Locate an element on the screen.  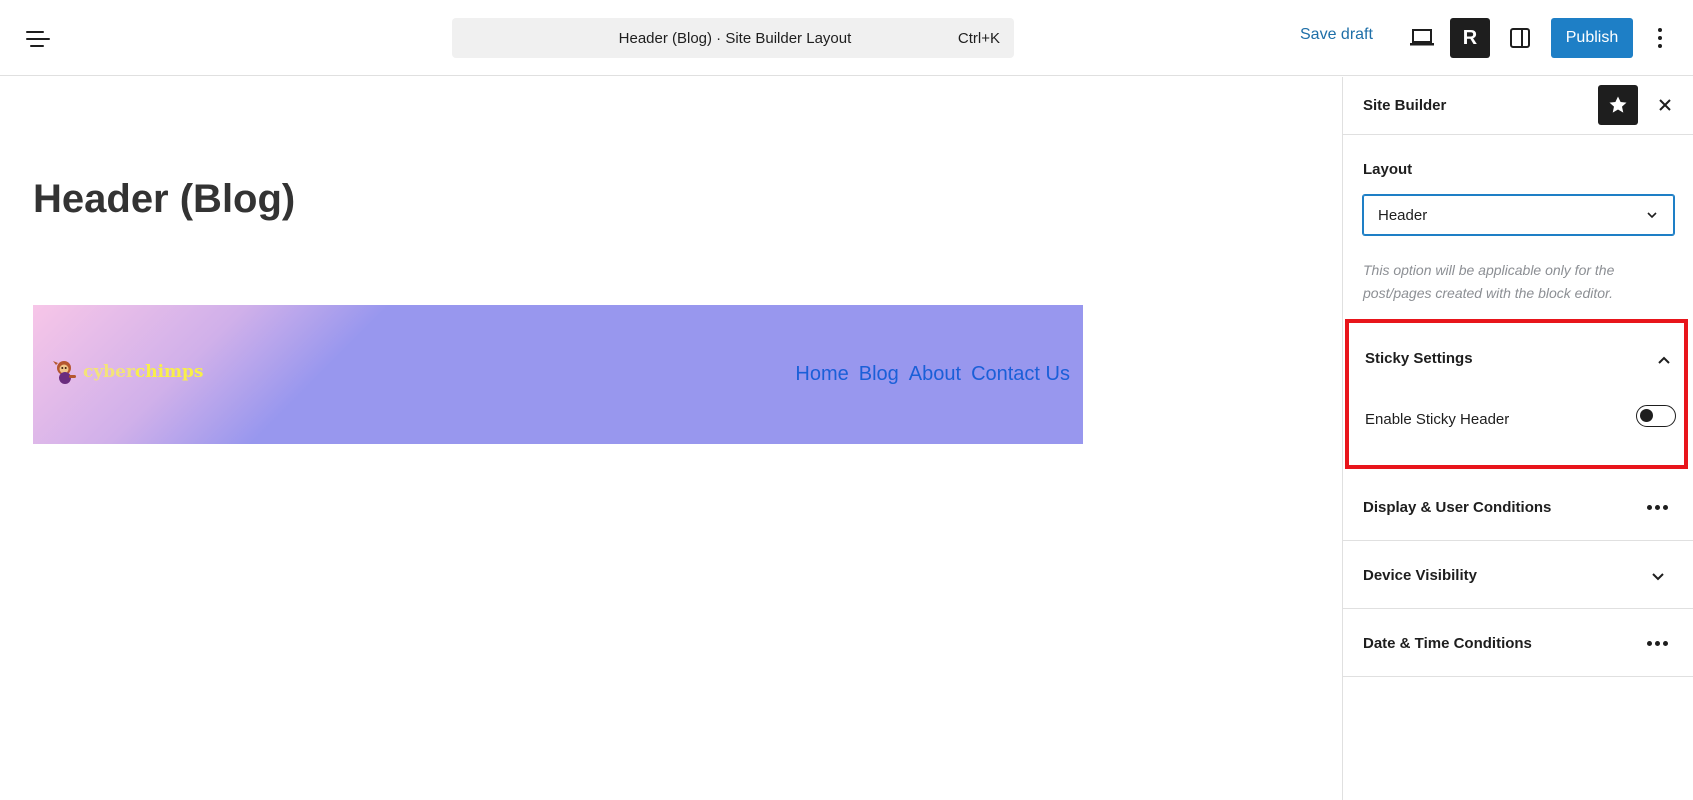
document-title: Header (Blog) · Site Builder Layout is located at coordinates (735, 38).